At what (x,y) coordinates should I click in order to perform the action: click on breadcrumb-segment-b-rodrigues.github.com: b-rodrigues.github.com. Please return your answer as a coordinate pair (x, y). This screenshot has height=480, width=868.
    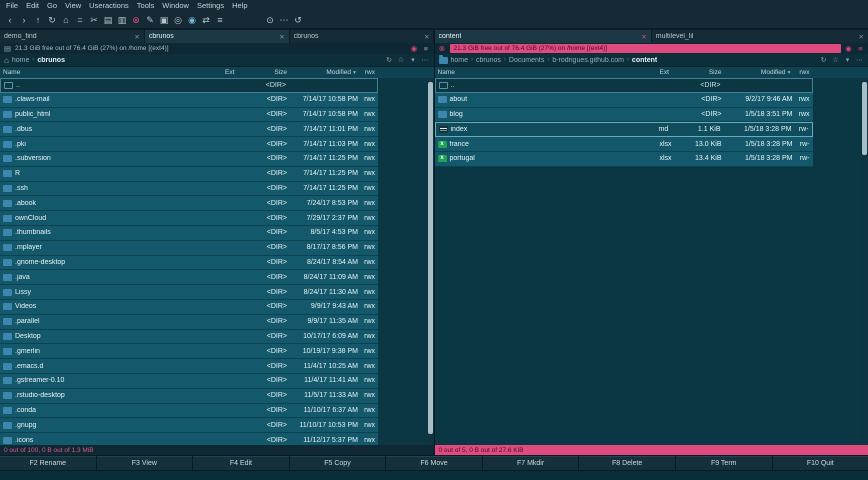
    Looking at the image, I should click on (588, 60).